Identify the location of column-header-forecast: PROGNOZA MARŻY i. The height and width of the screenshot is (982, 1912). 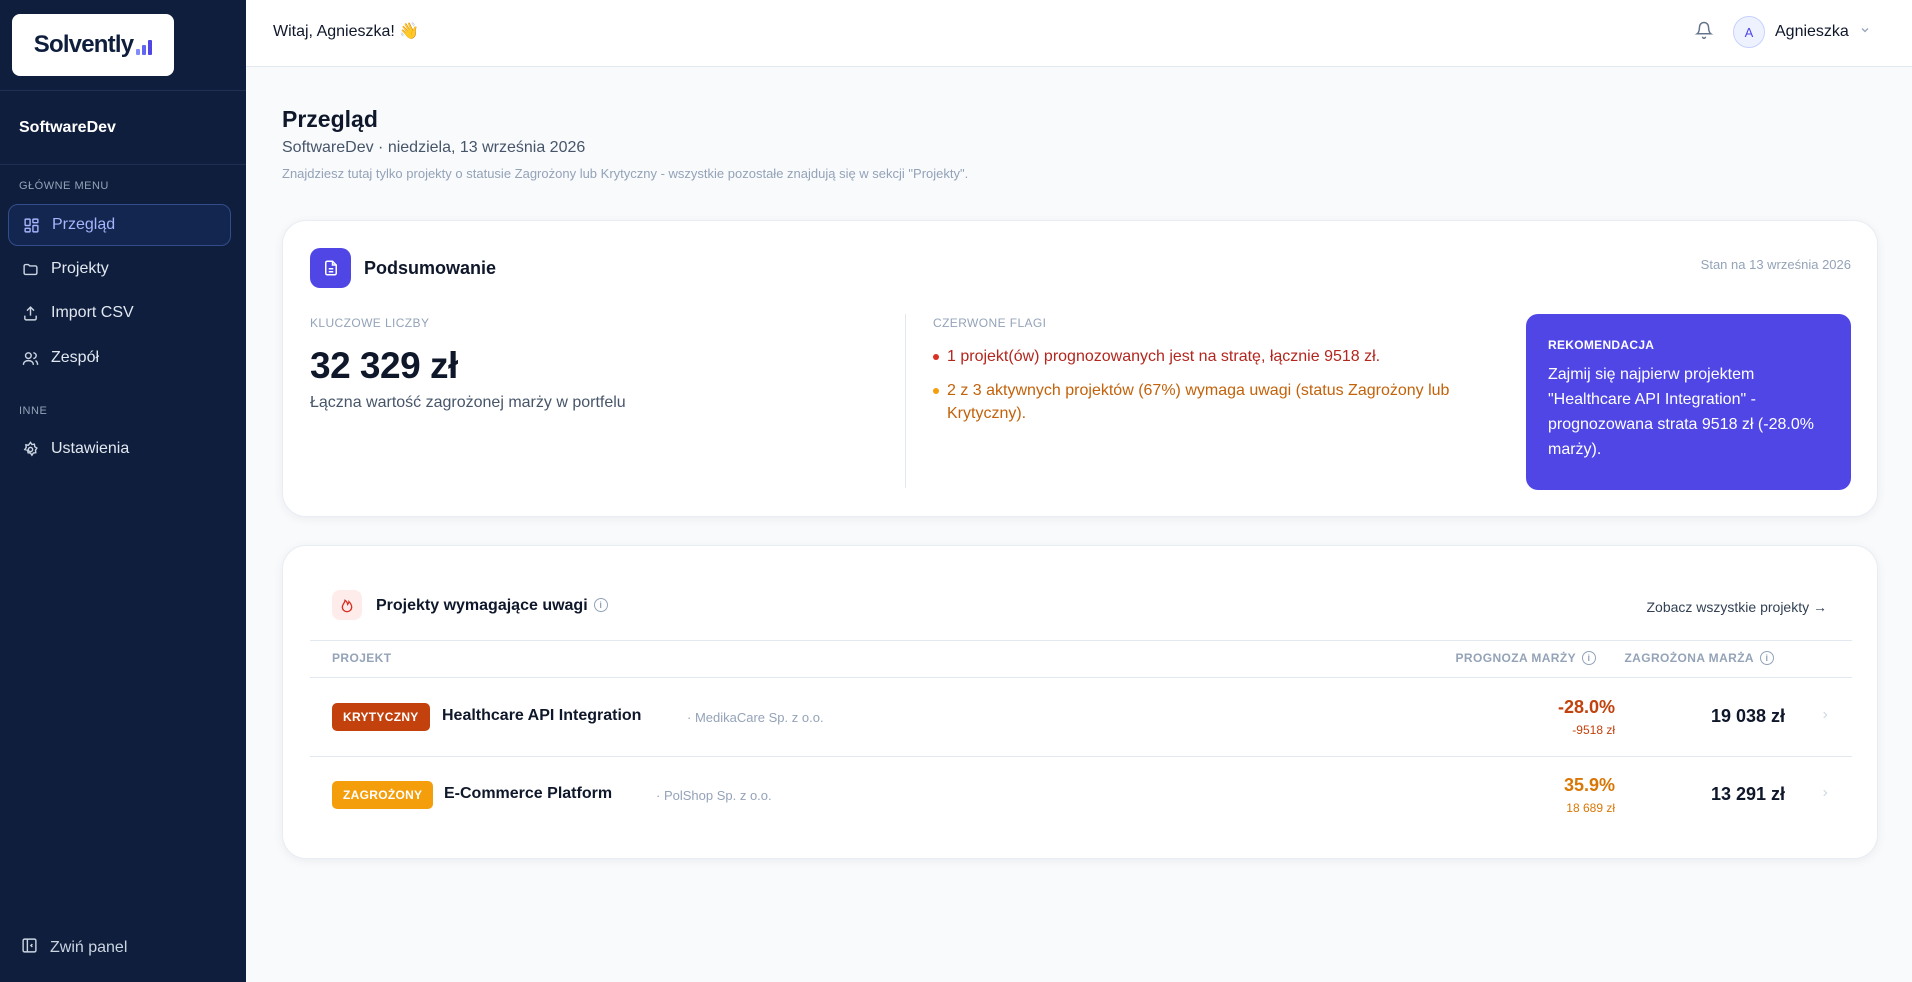
(1525, 658).